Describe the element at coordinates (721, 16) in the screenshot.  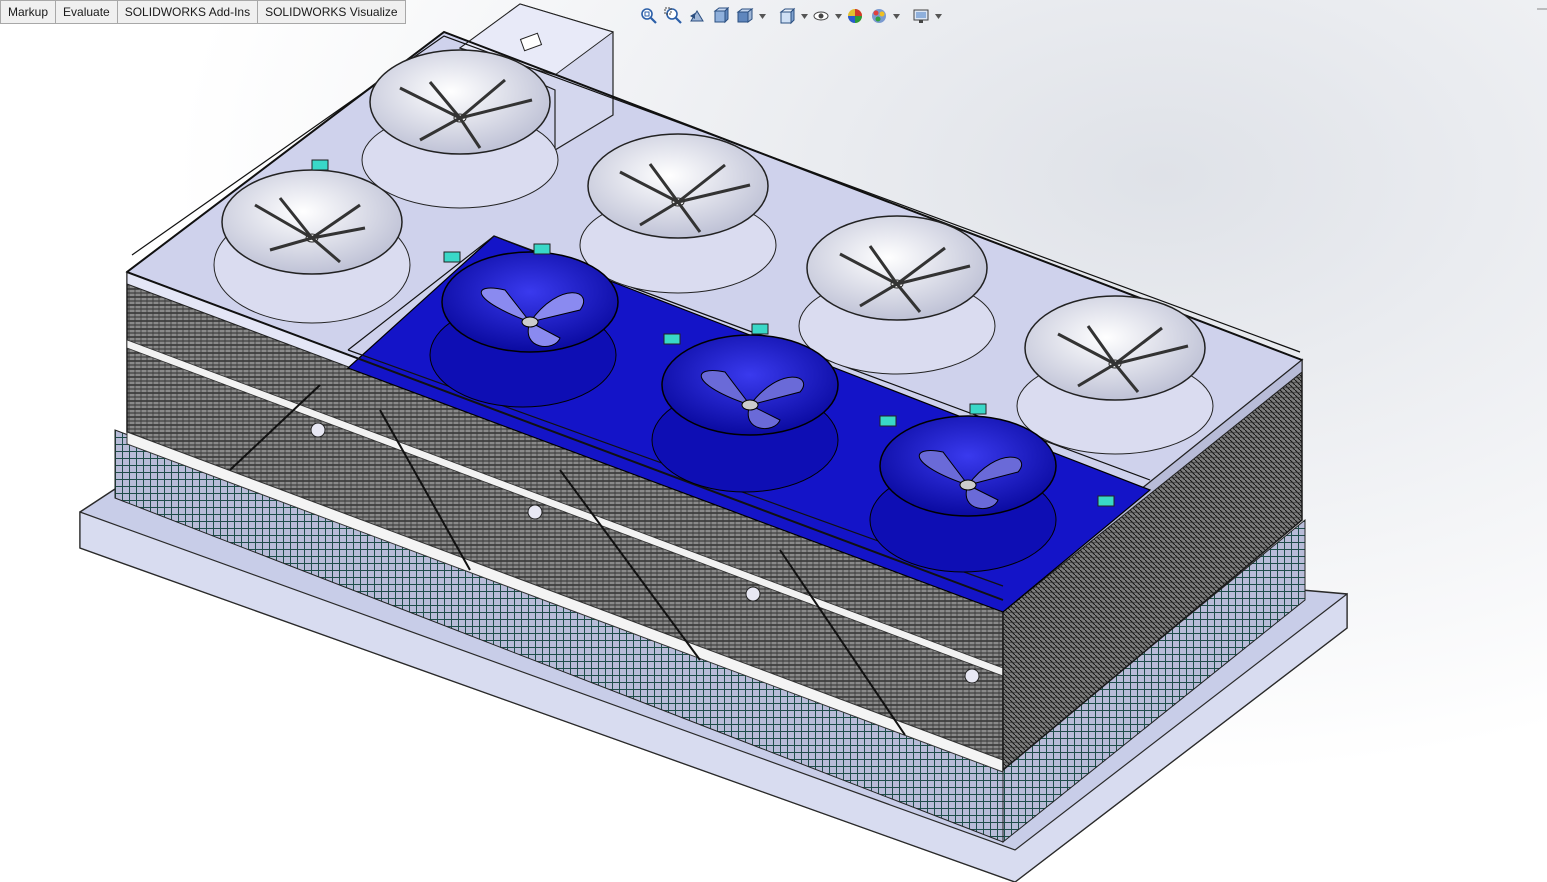
I see `section-view-icon` at that location.